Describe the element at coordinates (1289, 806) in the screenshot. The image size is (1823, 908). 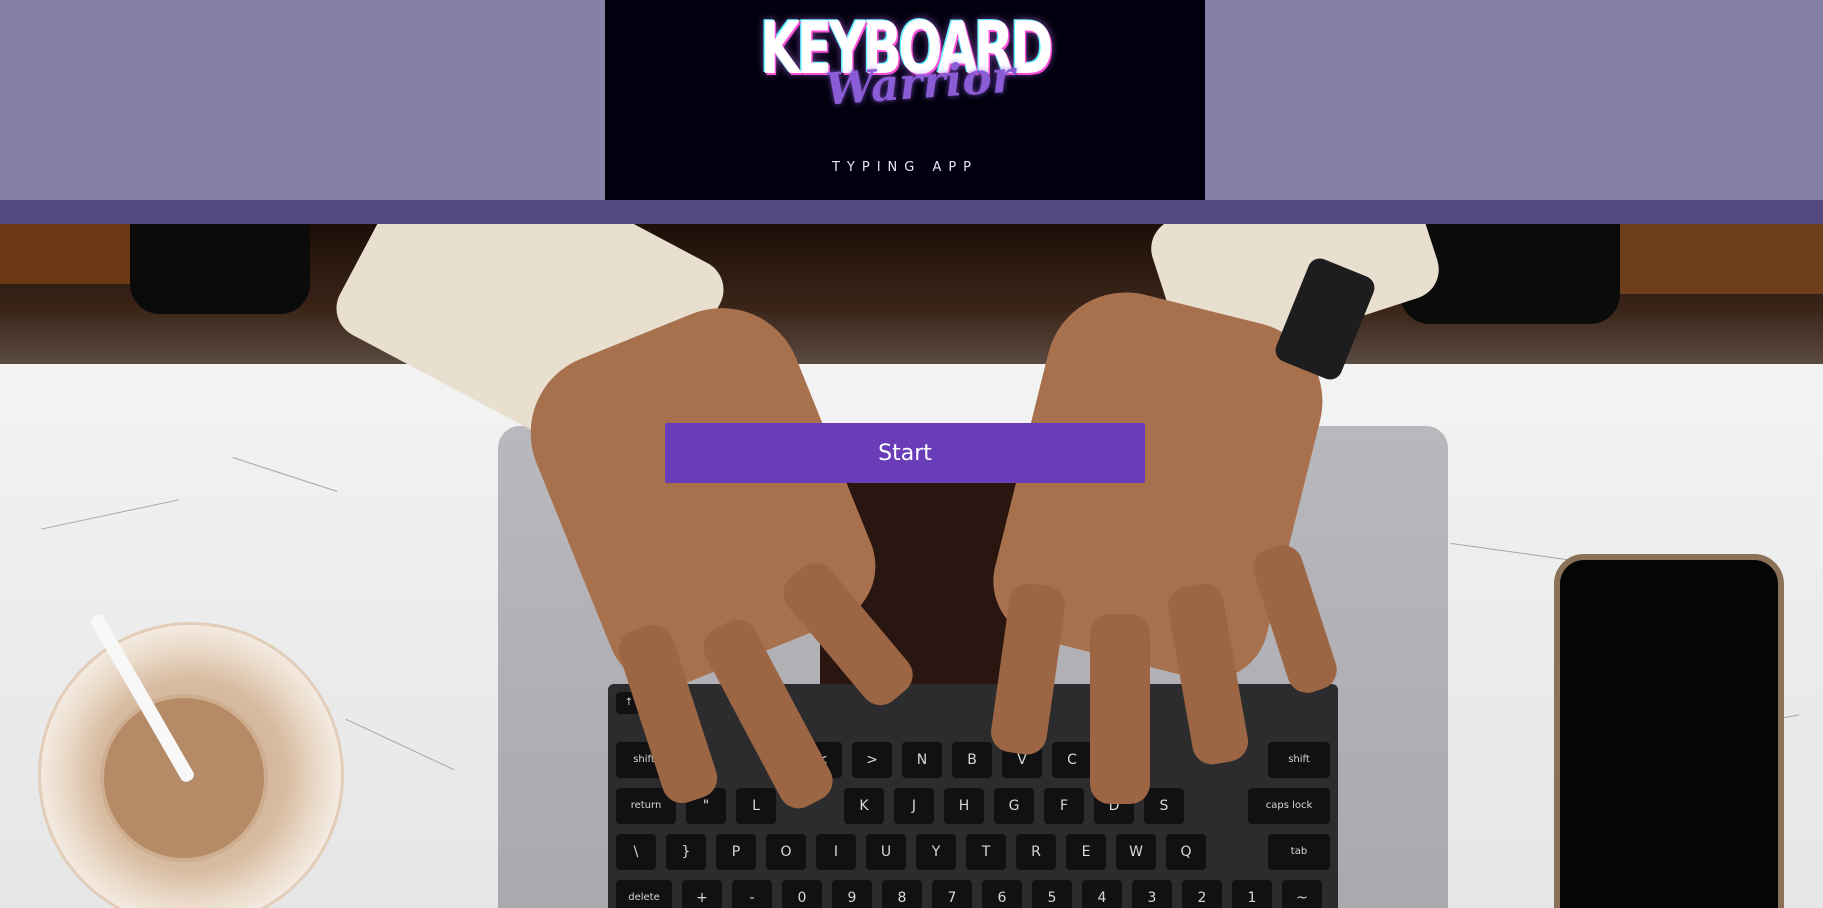
I see `keyboard-key: caps lock` at that location.